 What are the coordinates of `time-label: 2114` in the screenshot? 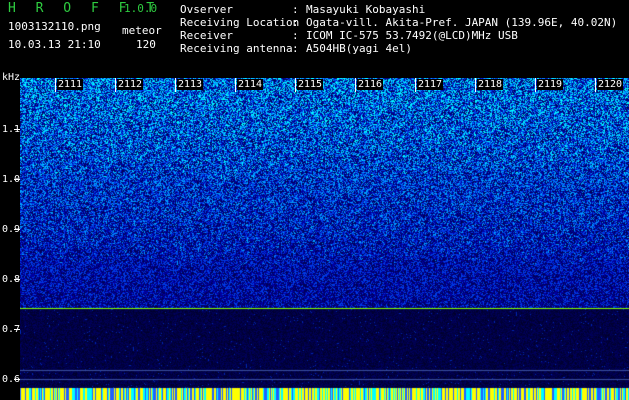 It's located at (250, 84).